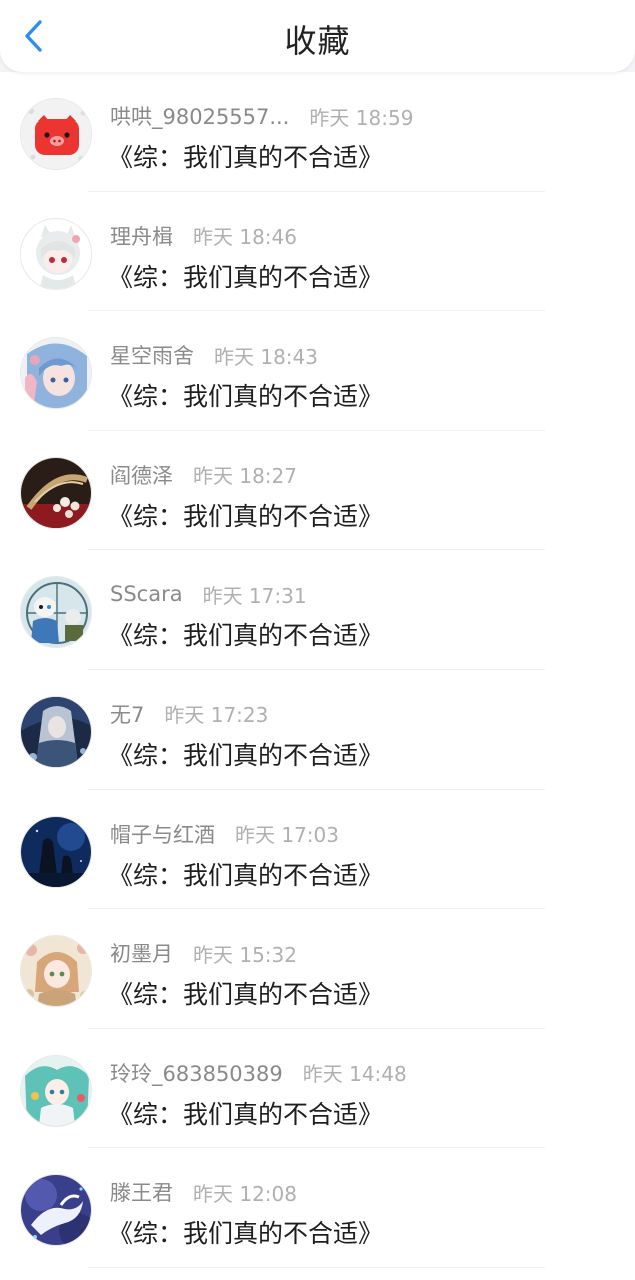  Describe the element at coordinates (56, 253) in the screenshot. I see `anime-cat-girl-avatar` at that location.